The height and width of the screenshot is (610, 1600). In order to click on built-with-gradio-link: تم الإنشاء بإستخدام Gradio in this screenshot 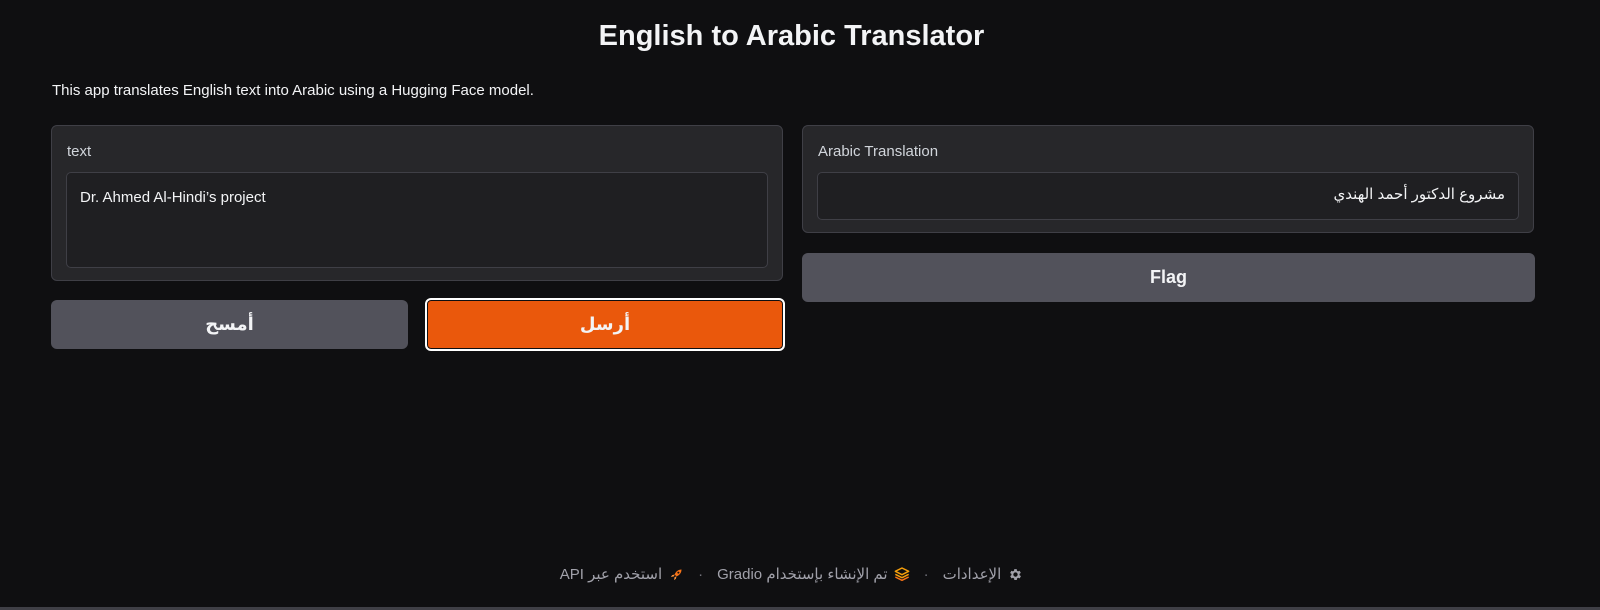, I will do `click(813, 574)`.